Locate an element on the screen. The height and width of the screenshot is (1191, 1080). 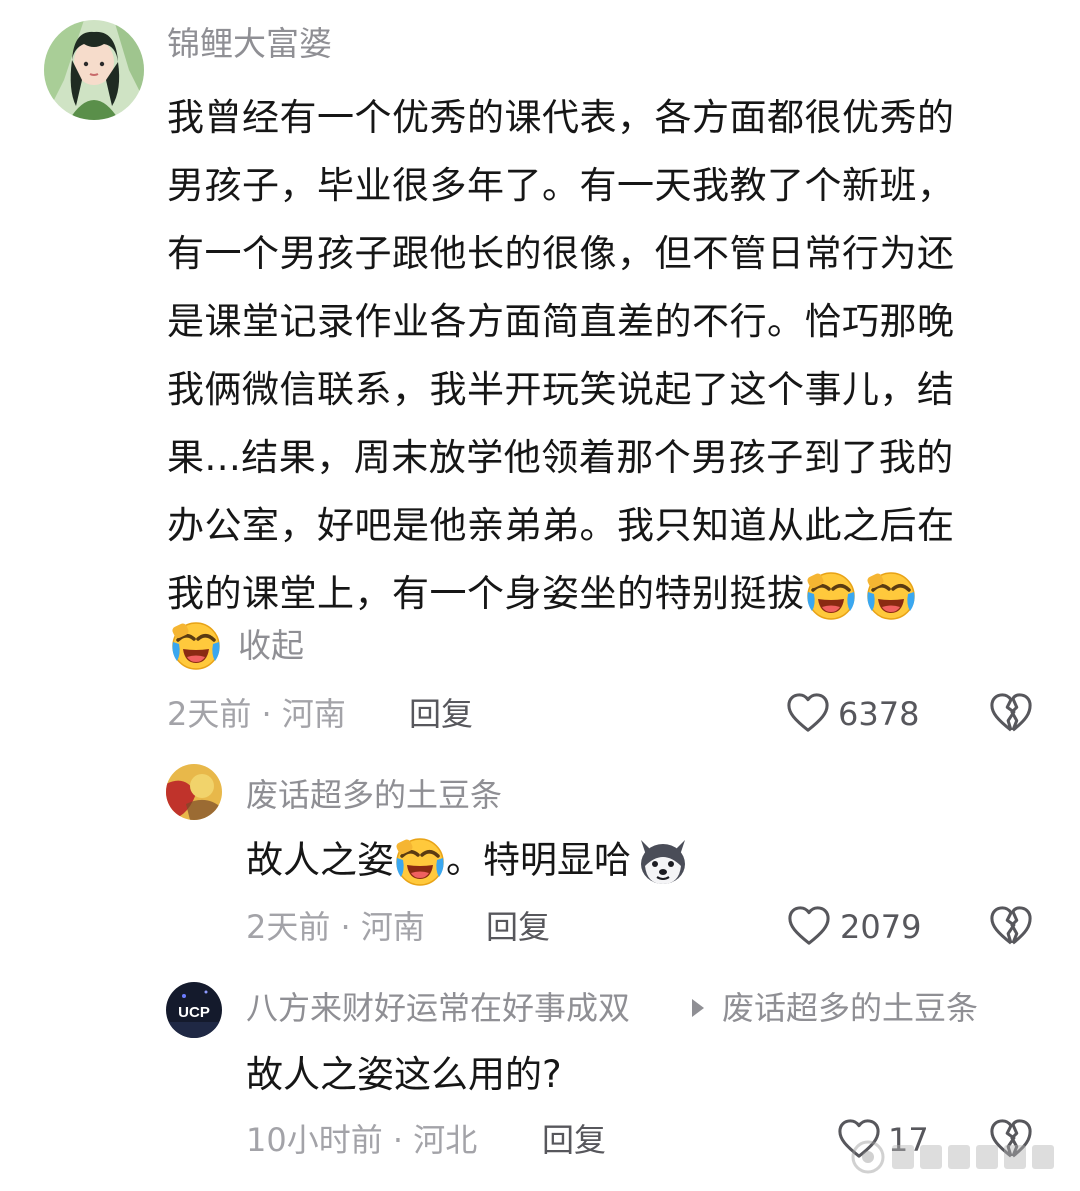
avatar-text: UCP is located at coordinates (194, 1012).